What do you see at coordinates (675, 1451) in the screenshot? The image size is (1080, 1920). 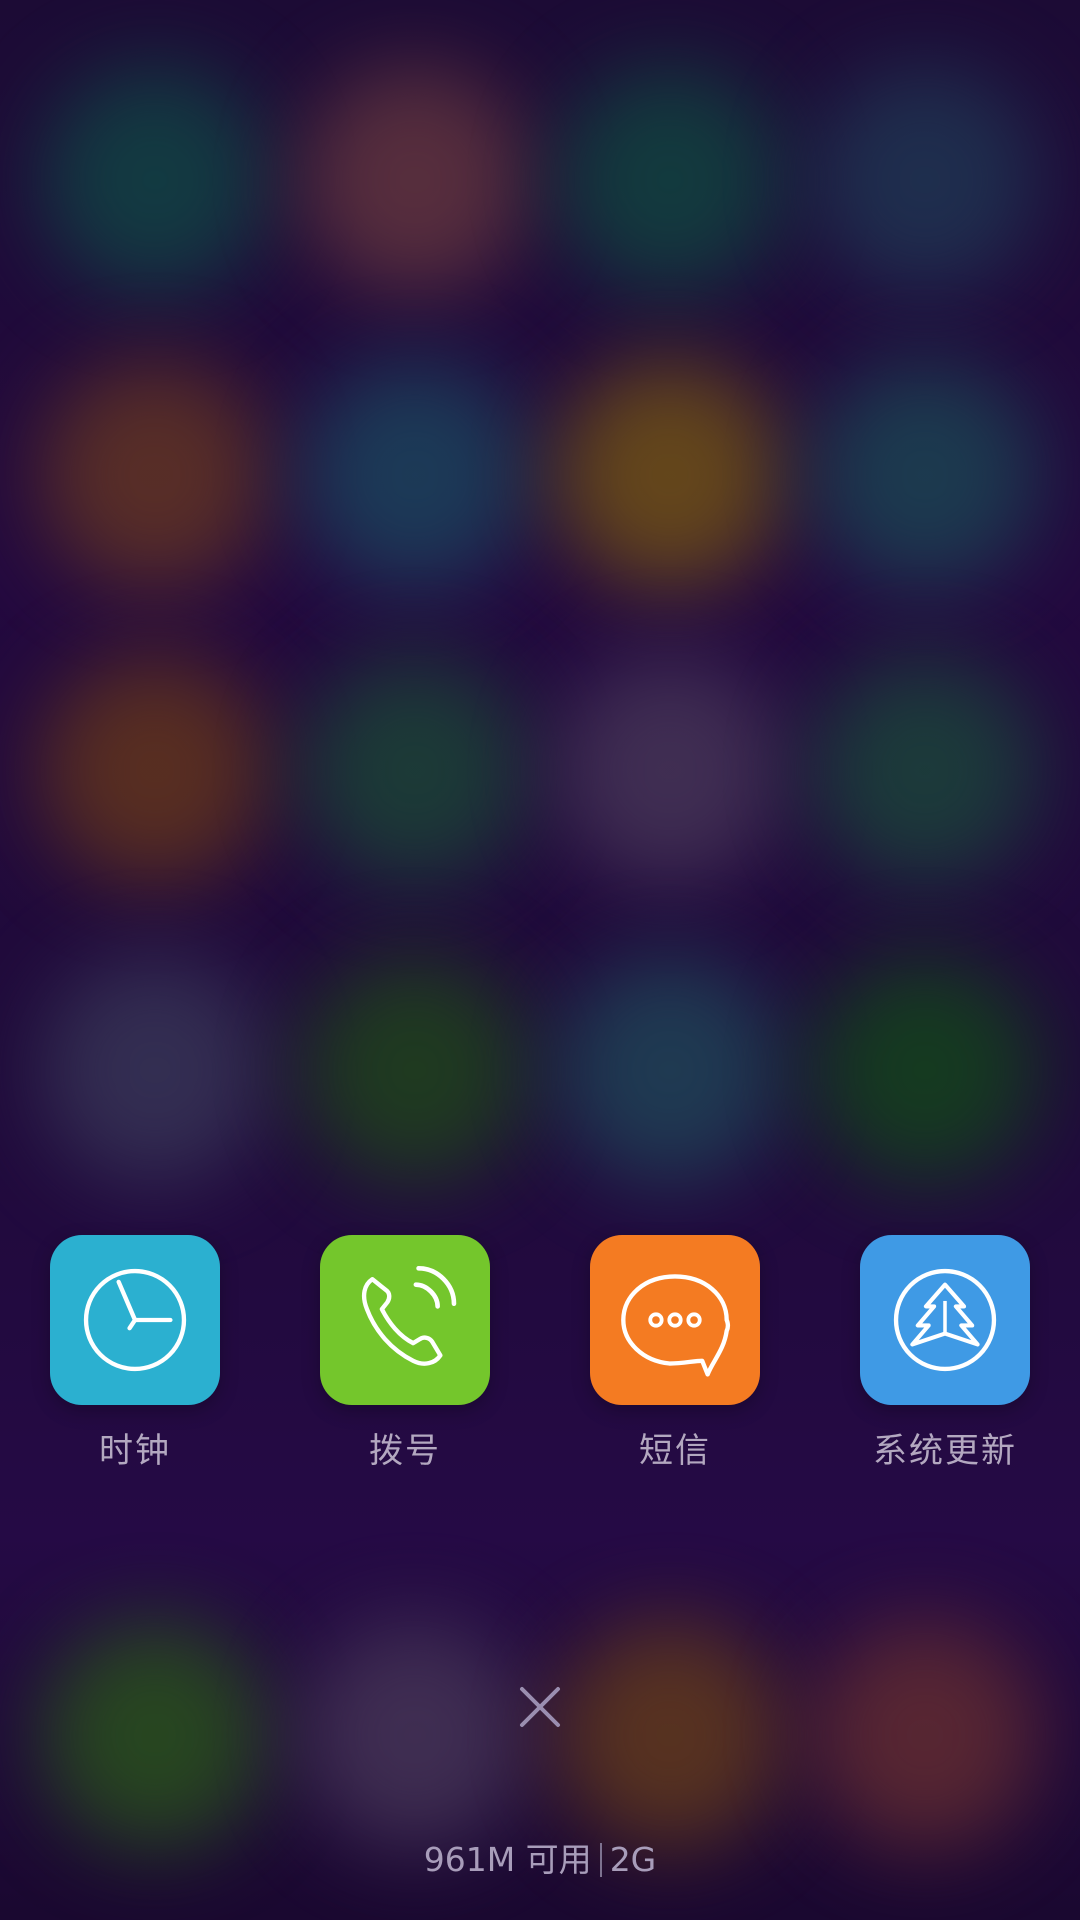 I see `app-label-messages: 短信` at bounding box center [675, 1451].